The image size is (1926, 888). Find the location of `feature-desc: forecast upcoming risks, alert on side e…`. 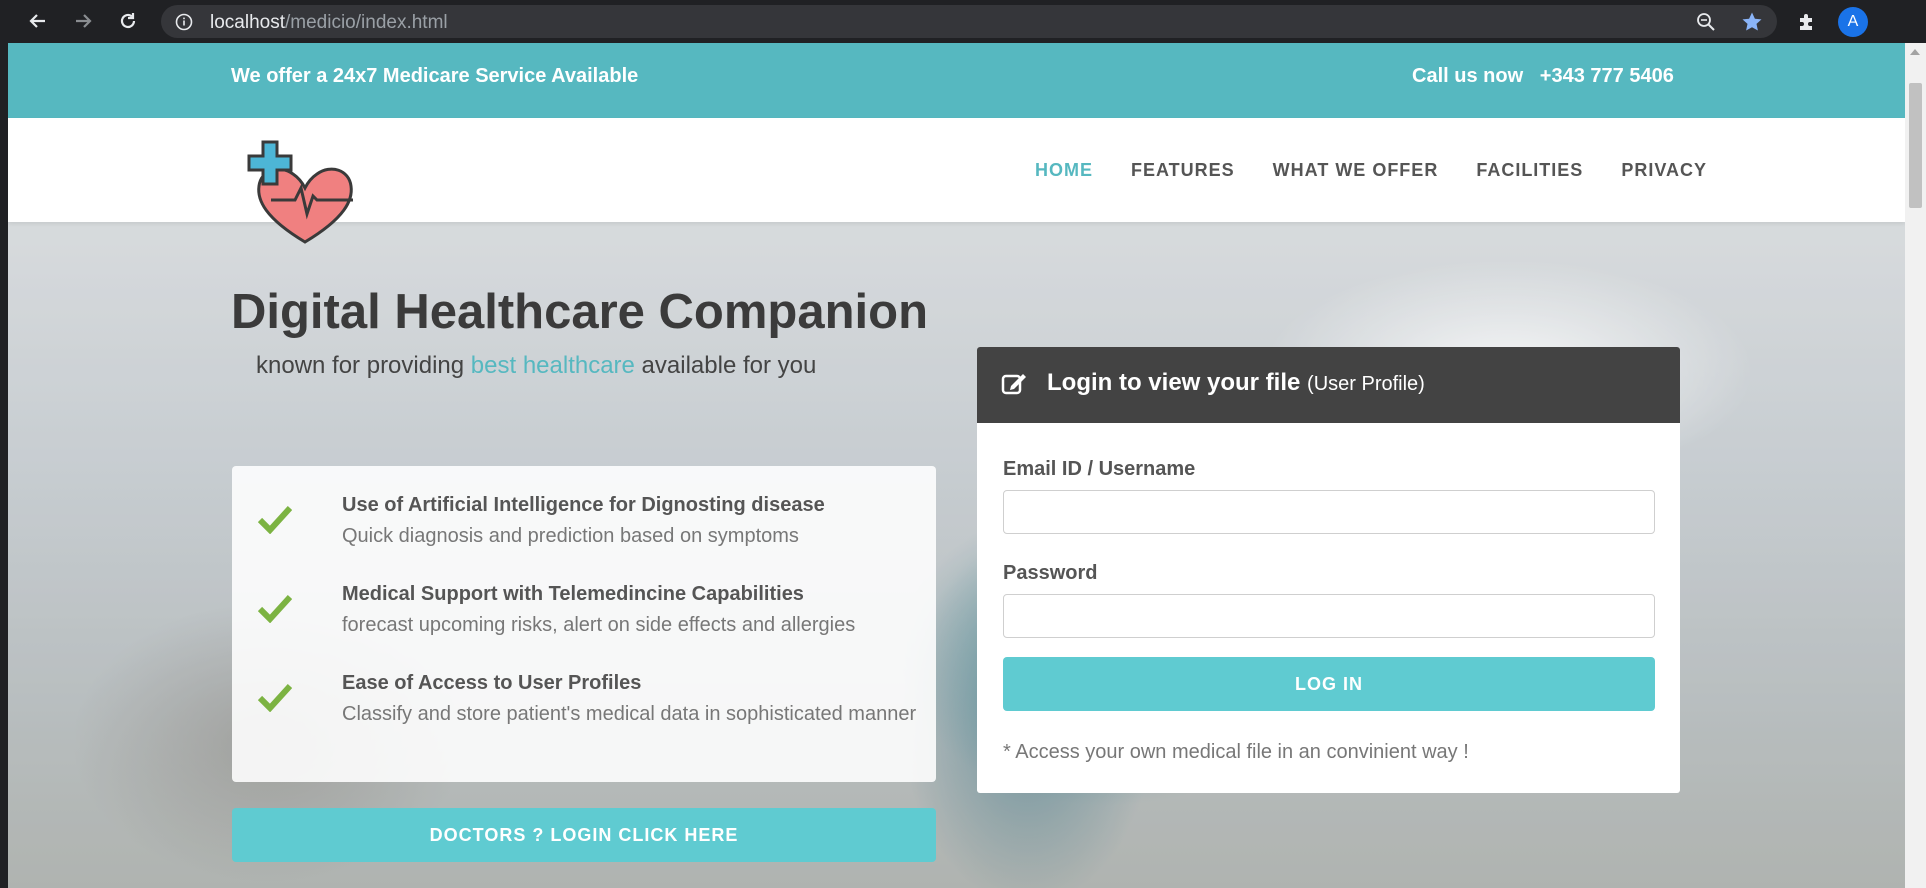

feature-desc: forecast upcoming risks, alert on side e… is located at coordinates (599, 625).